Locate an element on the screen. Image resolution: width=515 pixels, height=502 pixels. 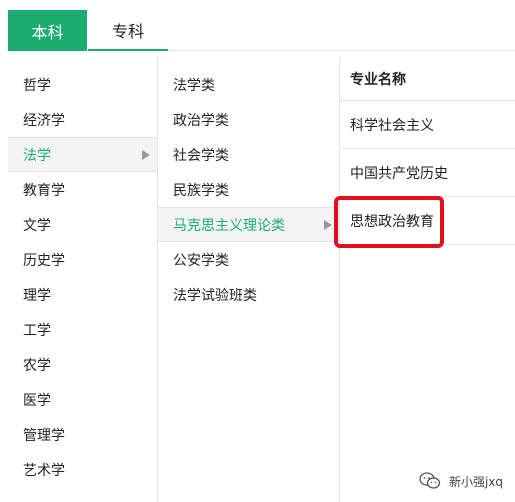
watermark: 新小强jxq is located at coordinates (461, 481).